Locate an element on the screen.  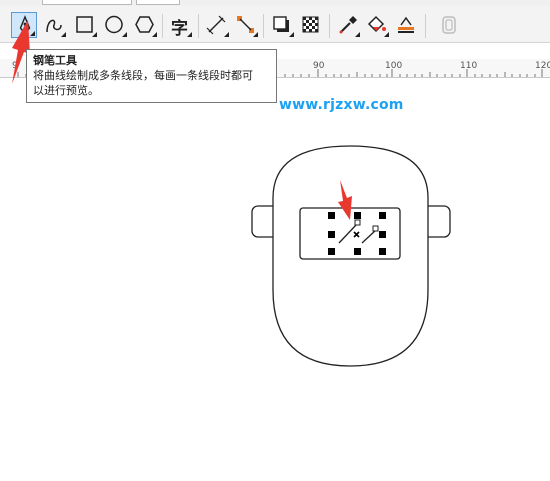
connector-tool-button is located at coordinates (246, 25).